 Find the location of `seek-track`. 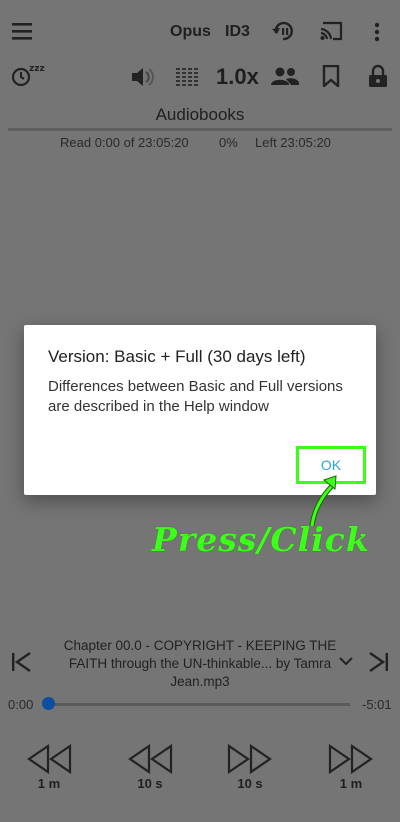

seek-track is located at coordinates (199, 704).